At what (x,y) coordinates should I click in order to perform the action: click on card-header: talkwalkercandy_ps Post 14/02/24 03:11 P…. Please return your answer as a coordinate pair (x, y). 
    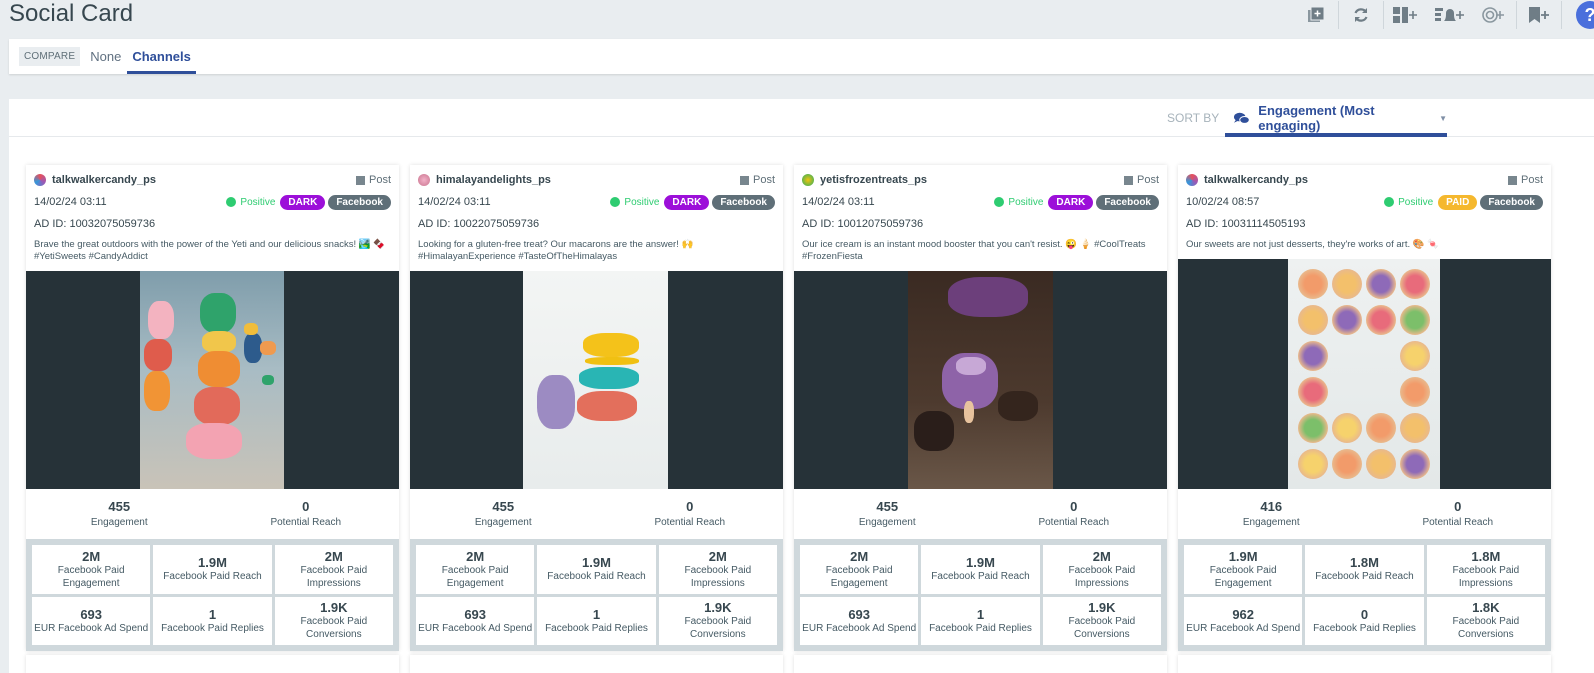
    Looking at the image, I should click on (212, 217).